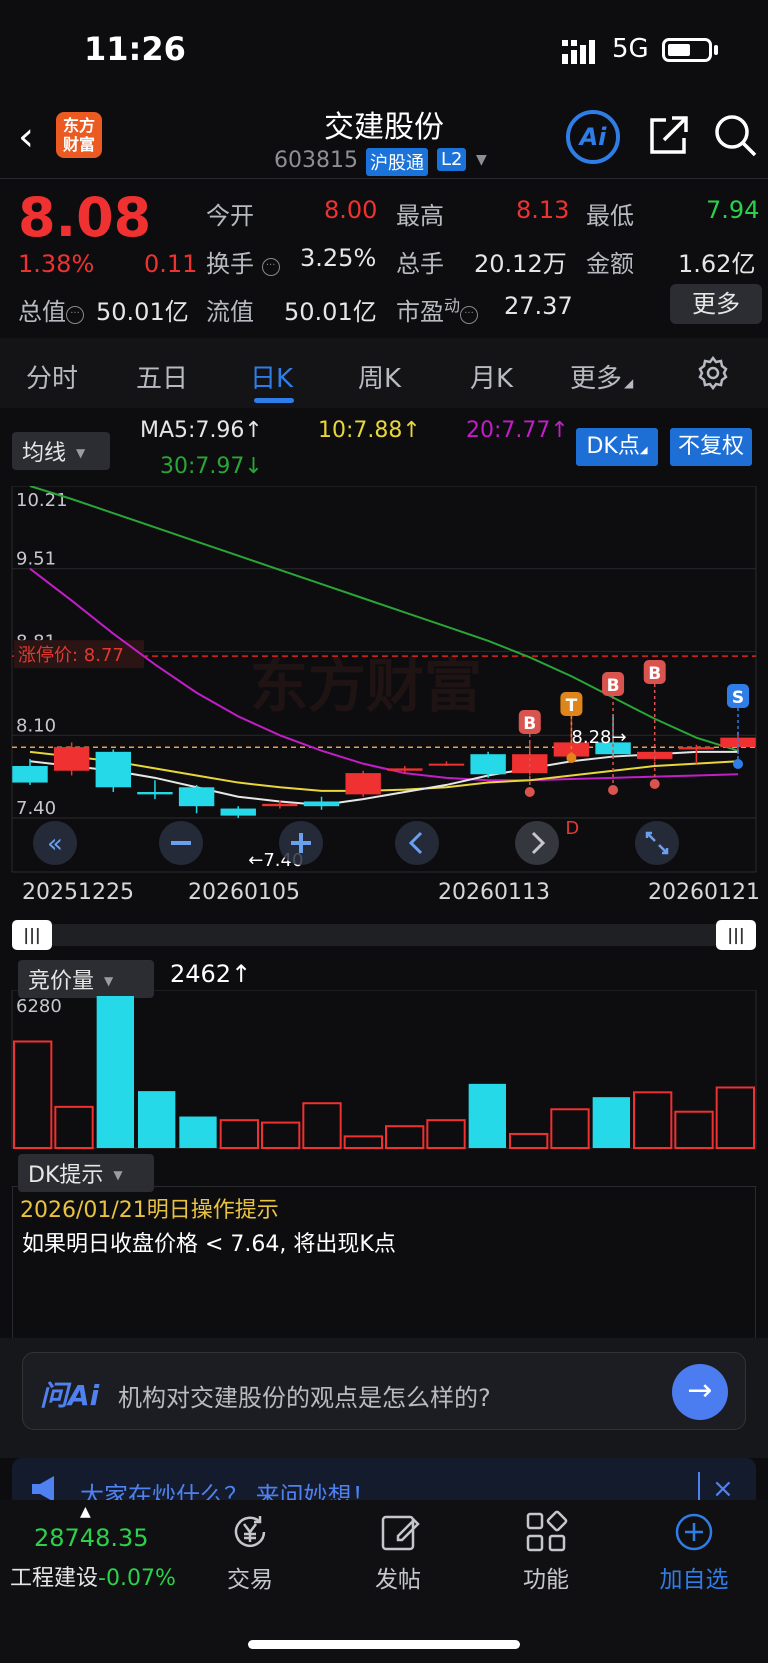 This screenshot has width=768, height=1663. Describe the element at coordinates (400, 1532) in the screenshot. I see `post-edit-icon` at that location.